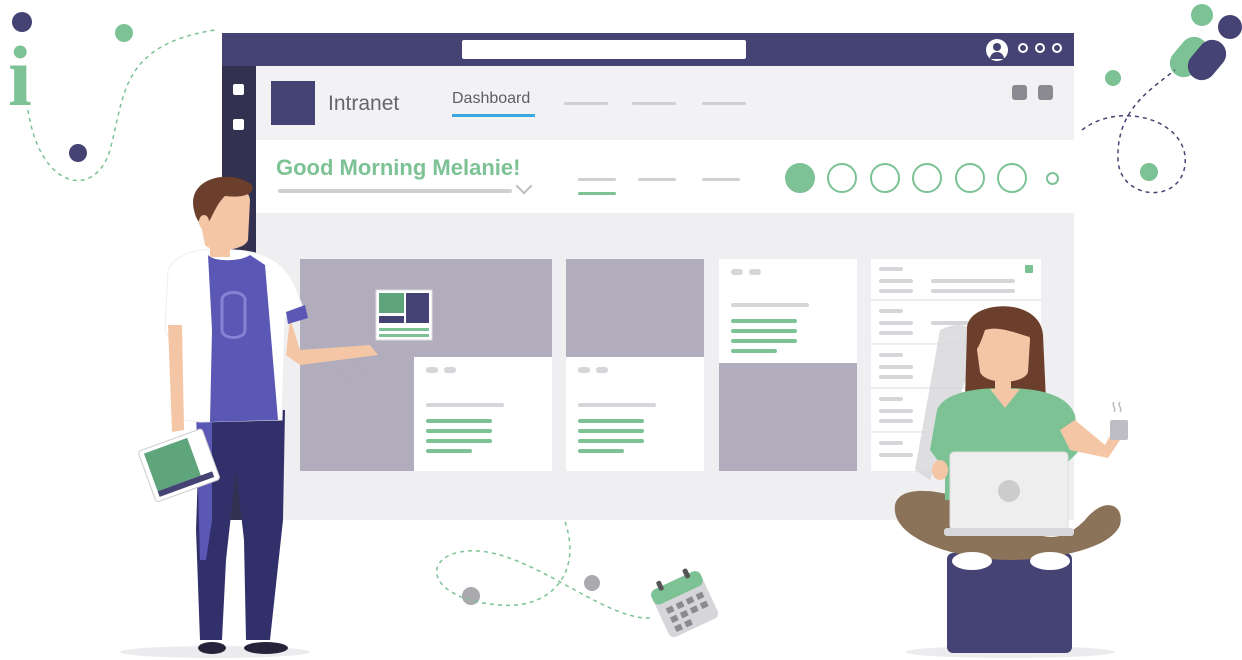 This screenshot has width=1242, height=660. What do you see at coordinates (1119, 420) in the screenshot?
I see `mug-icon` at bounding box center [1119, 420].